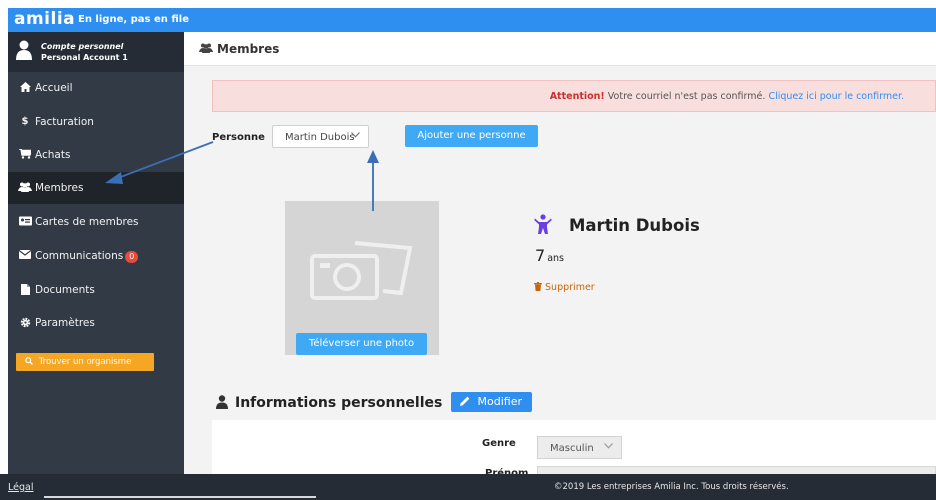 This screenshot has width=936, height=500. Describe the element at coordinates (560, 49) in the screenshot. I see `page-header: Membres` at that location.